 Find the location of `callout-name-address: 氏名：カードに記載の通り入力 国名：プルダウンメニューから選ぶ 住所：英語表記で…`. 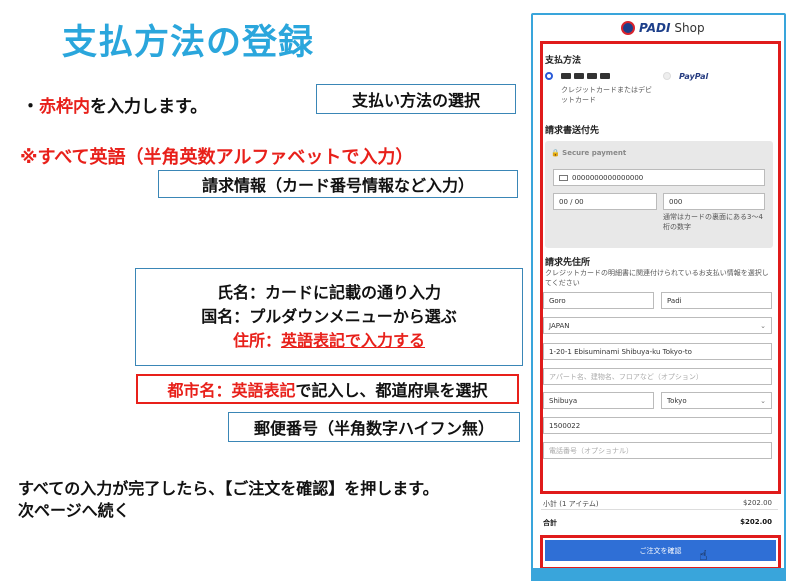

callout-name-address: 氏名：カードに記載の通り入力 国名：プルダウンメニューから選ぶ 住所：英語表記で… is located at coordinates (329, 317).